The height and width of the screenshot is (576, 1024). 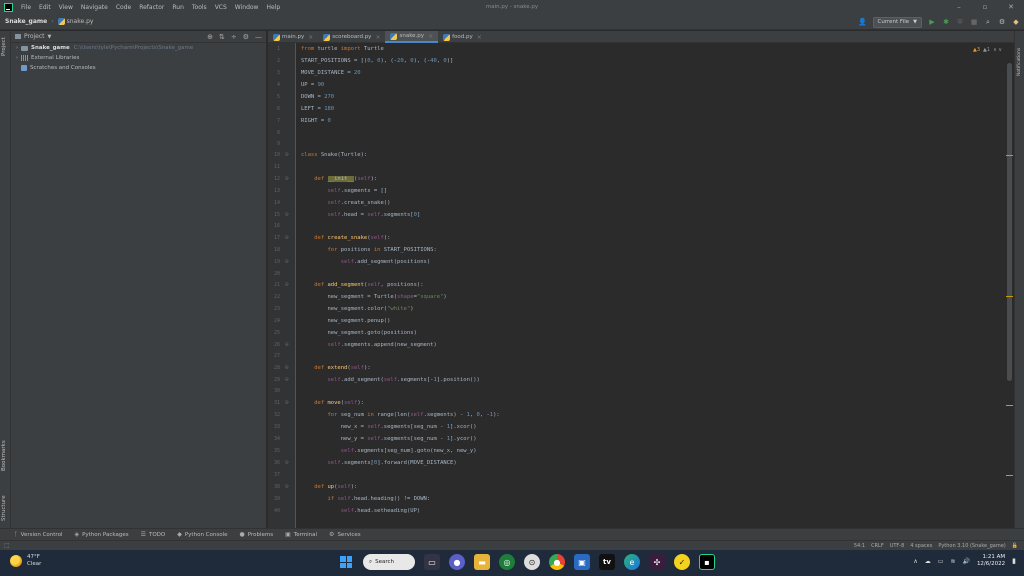 What do you see at coordinates (4, 508) in the screenshot?
I see `structure-tool-button: Structure` at bounding box center [4, 508].